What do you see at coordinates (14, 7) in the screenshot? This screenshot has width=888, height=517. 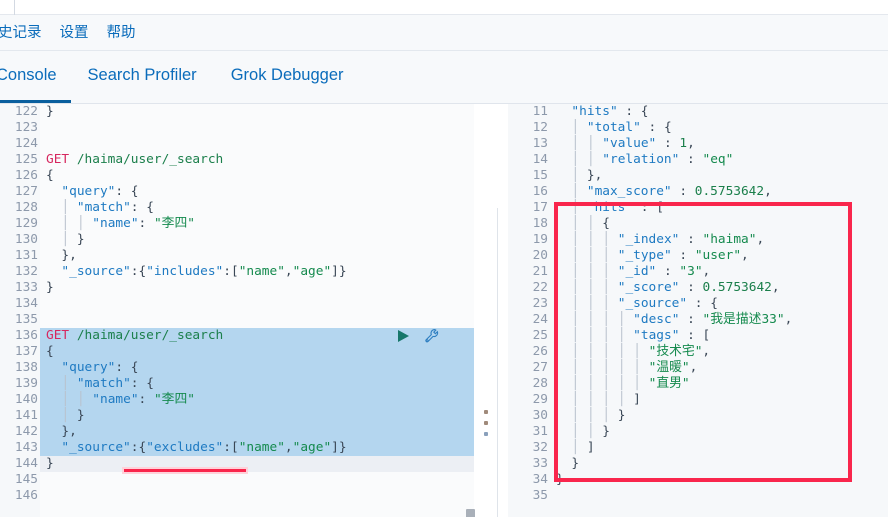 I see `chrome-divider` at bounding box center [14, 7].